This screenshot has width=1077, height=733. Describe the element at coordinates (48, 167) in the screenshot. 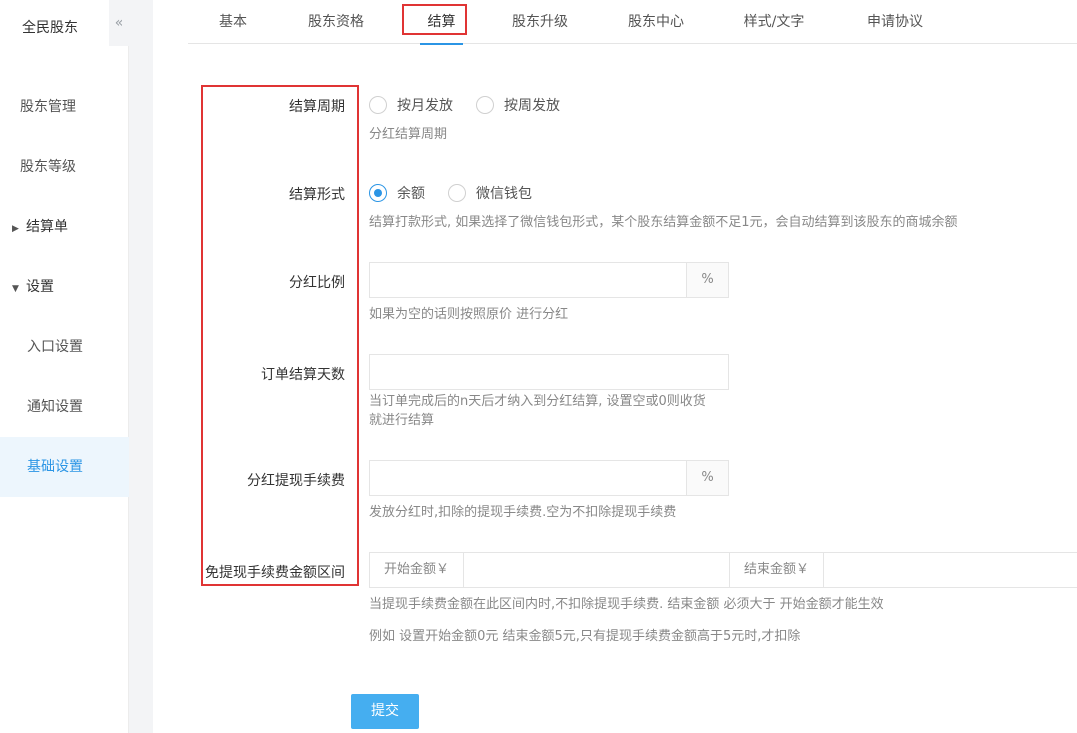

I see `sidebar-item-label: 股东等级` at that location.